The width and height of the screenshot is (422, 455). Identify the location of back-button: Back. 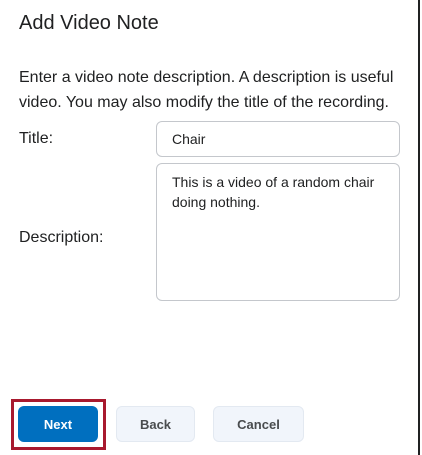
(155, 424).